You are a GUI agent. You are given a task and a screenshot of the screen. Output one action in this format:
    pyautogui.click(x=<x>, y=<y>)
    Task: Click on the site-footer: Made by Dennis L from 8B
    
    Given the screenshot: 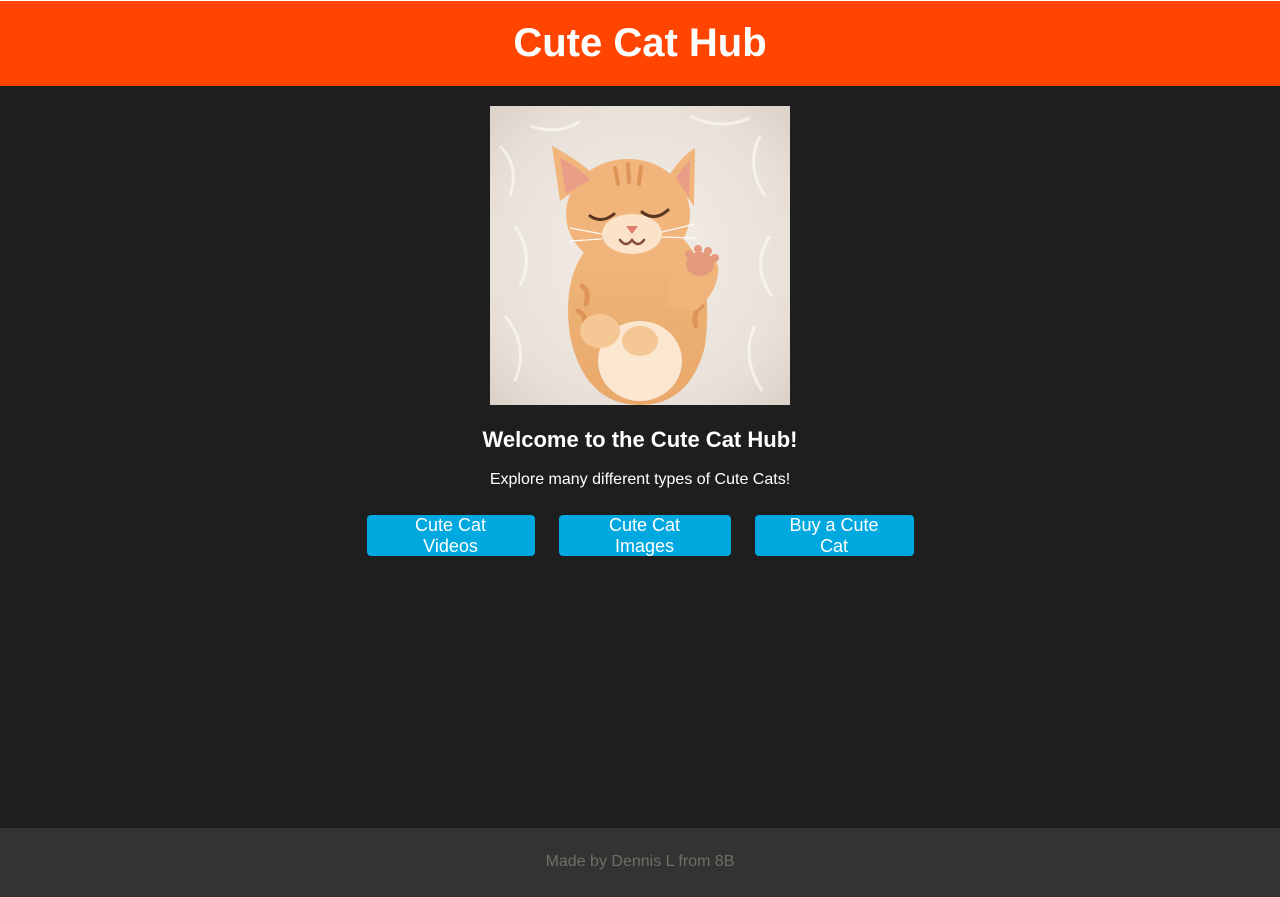 What is the action you would take?
    pyautogui.click(x=640, y=862)
    